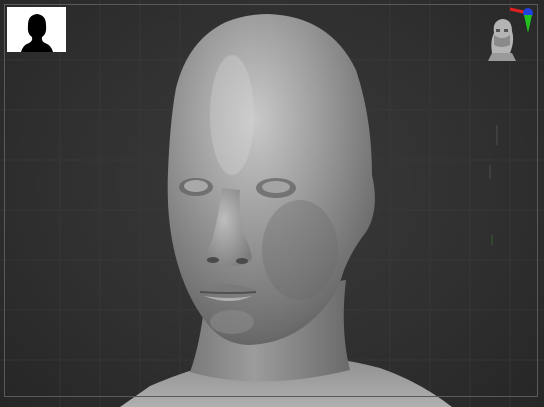 This screenshot has height=407, width=544. I want to click on model-cheek-shadow, so click(300, 250).